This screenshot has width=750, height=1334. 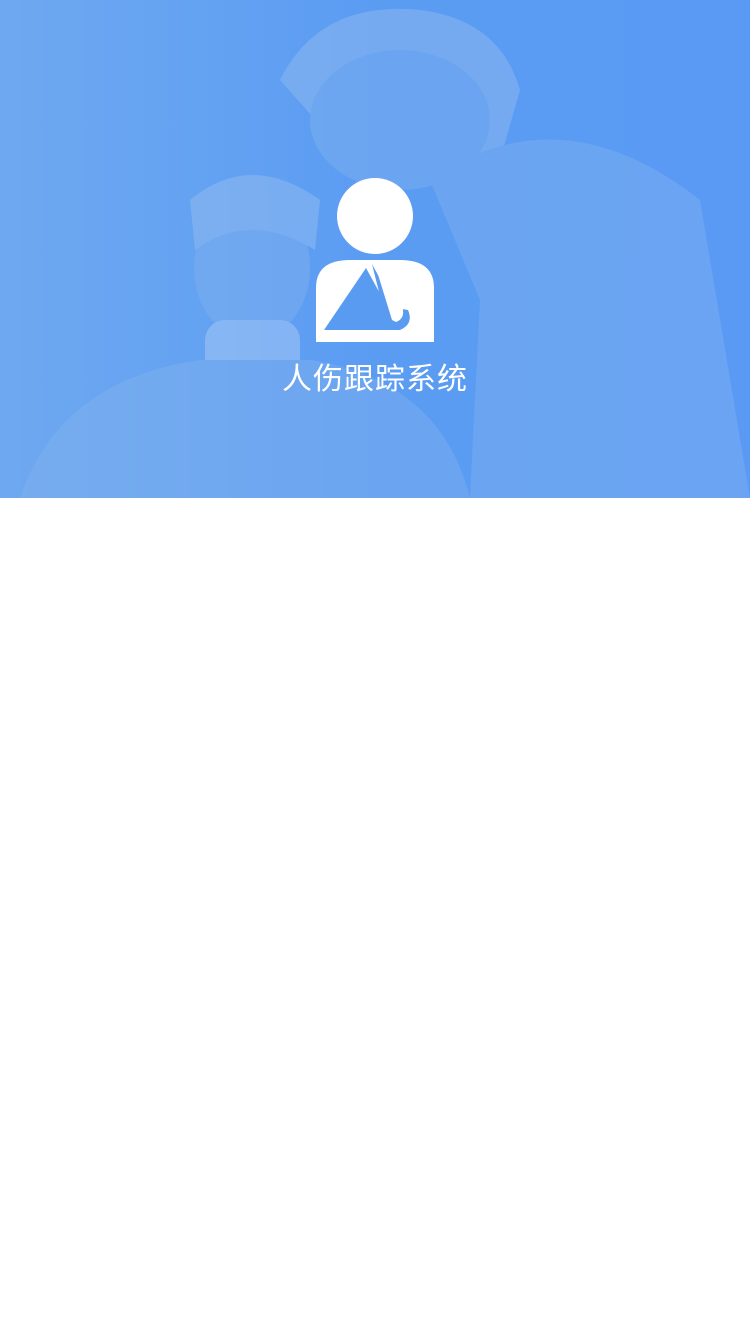 I want to click on injured-person-arm-sling-icon, so click(x=375, y=260).